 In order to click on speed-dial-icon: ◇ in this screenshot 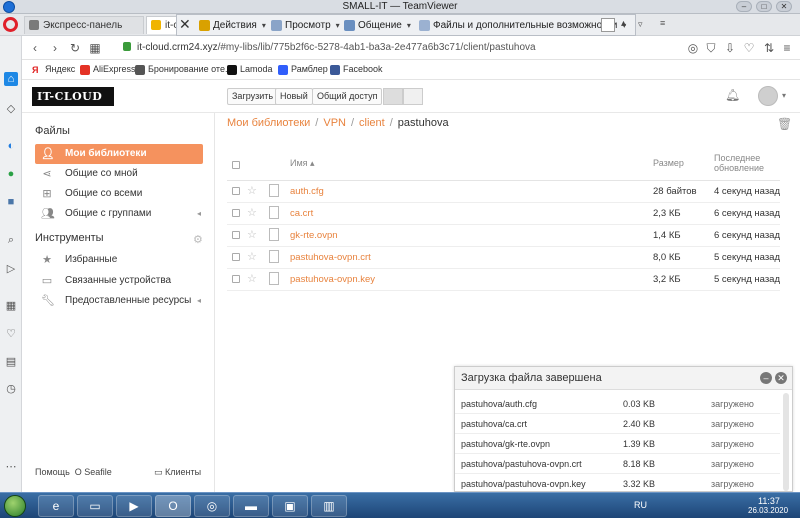, I will do `click(11, 109)`.